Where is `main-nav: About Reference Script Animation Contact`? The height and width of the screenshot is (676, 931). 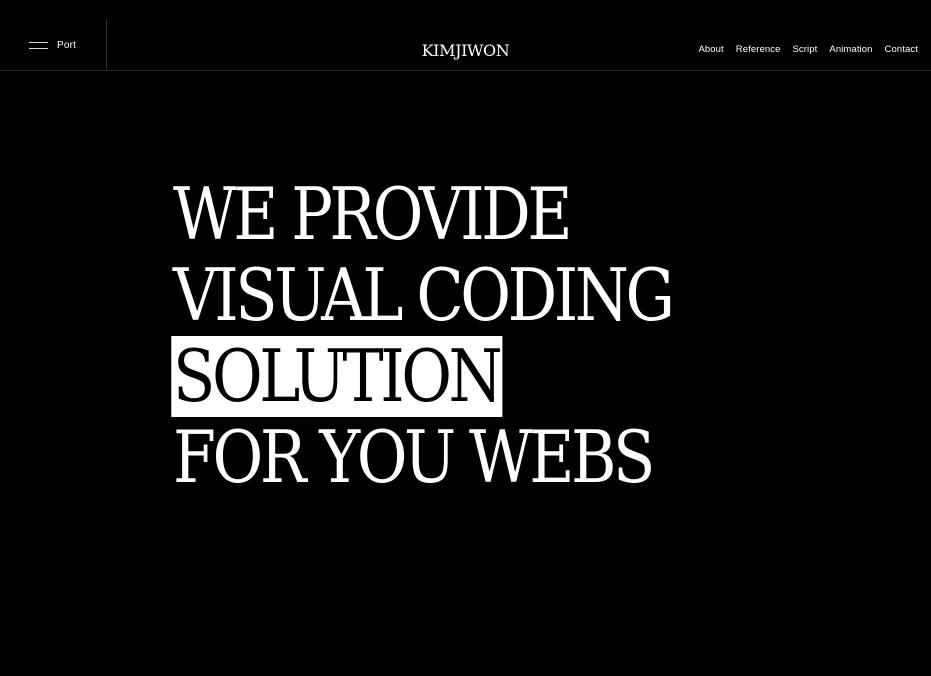 main-nav: About Reference Script Animation Contact is located at coordinates (808, 50).